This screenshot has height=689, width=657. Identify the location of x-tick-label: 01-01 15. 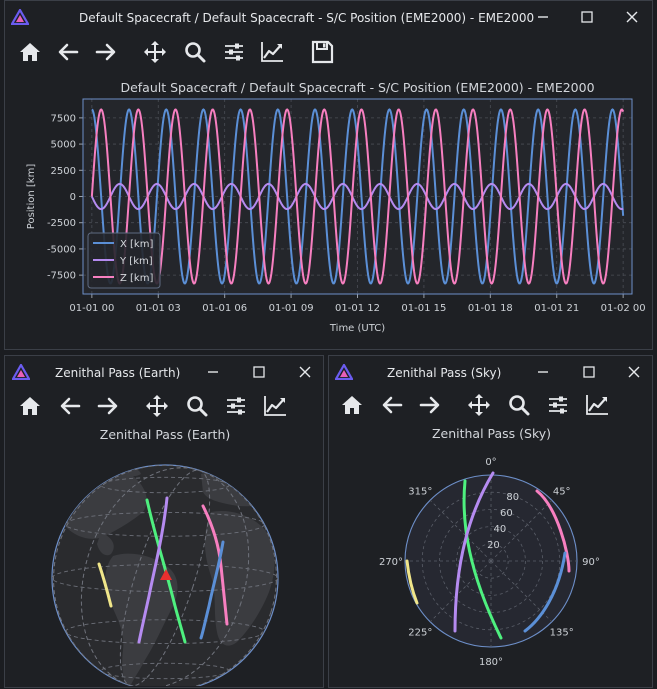
(423, 308).